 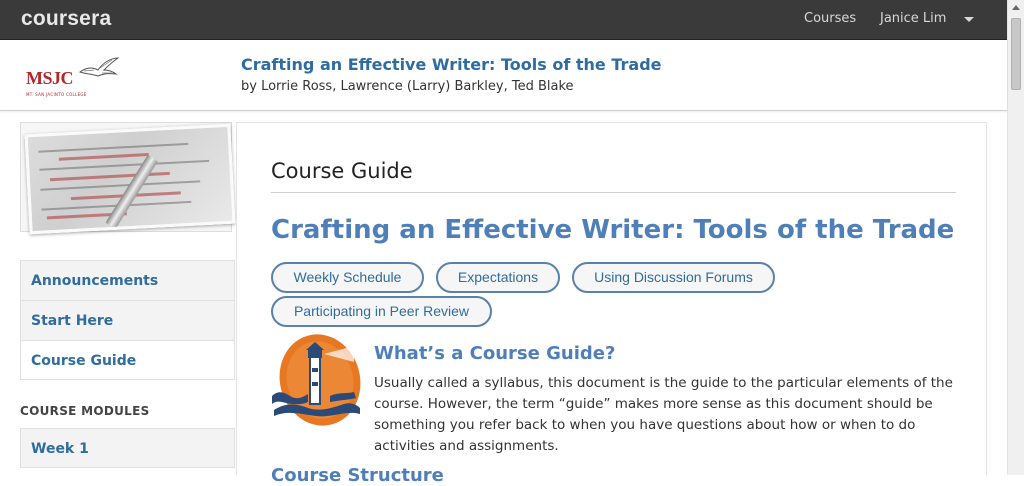 I want to click on writing-photo, so click(x=130, y=179).